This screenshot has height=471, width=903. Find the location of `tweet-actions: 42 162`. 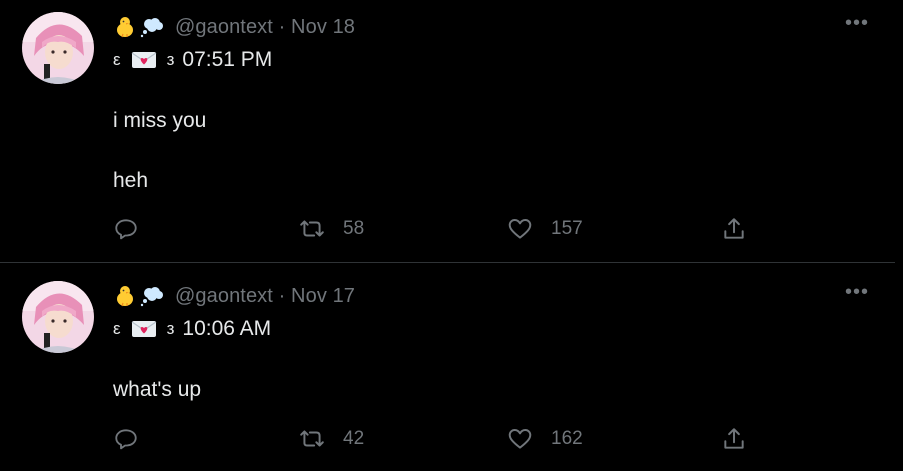

tweet-actions: 42 162 is located at coordinates (433, 439).